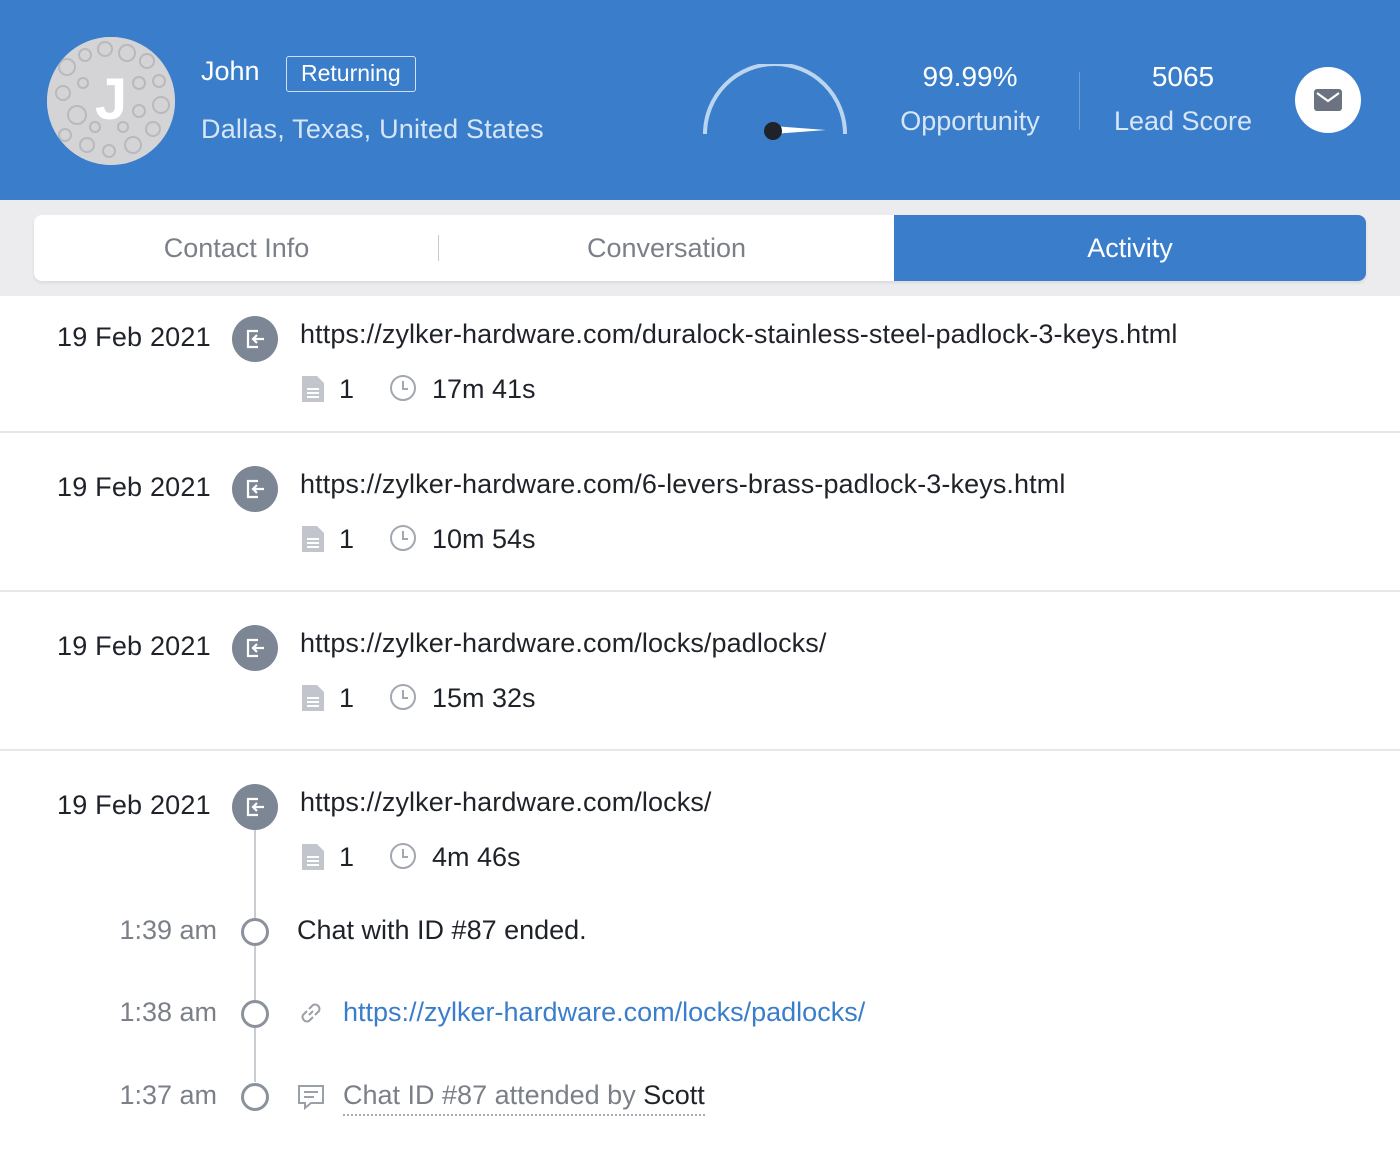 The height and width of the screenshot is (1167, 1400). What do you see at coordinates (236, 248) in the screenshot?
I see `tab-contact-info: Contact Info` at bounding box center [236, 248].